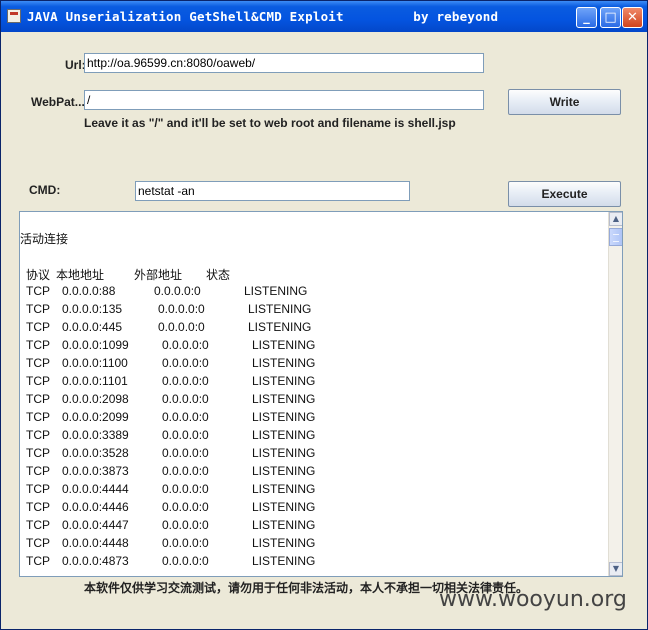 The width and height of the screenshot is (648, 630). What do you see at coordinates (95, 417) in the screenshot?
I see `row-local-address: 0.0.0.0:2099` at bounding box center [95, 417].